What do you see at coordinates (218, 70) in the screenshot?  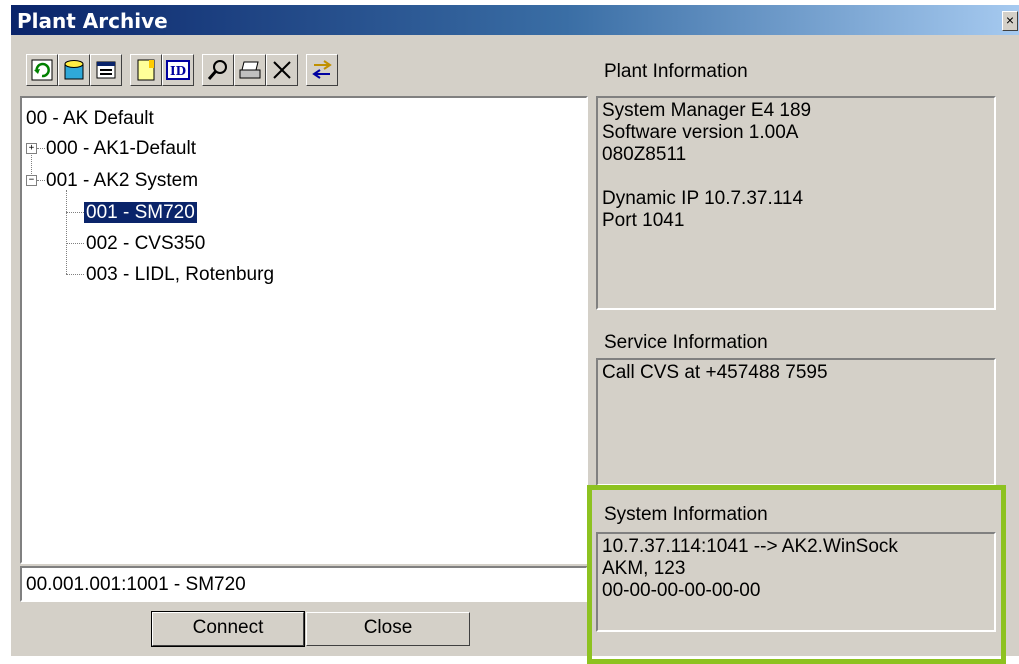 I see `find-button` at bounding box center [218, 70].